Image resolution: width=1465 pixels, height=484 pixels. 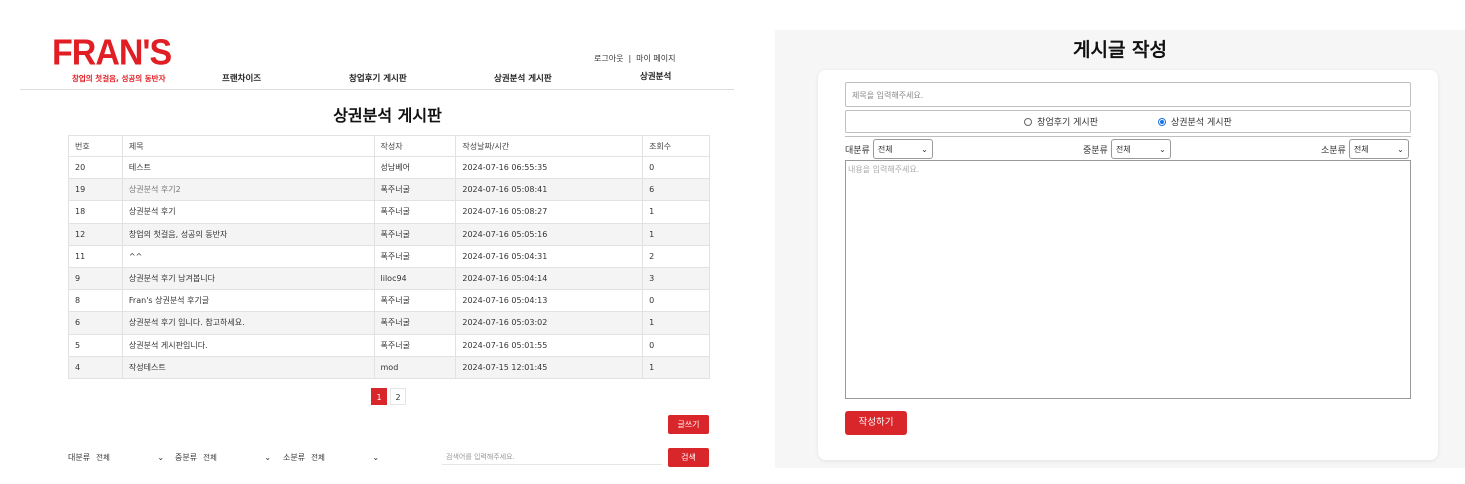 I want to click on category-major: 대분류 전체 ⌄, so click(x=889, y=149).